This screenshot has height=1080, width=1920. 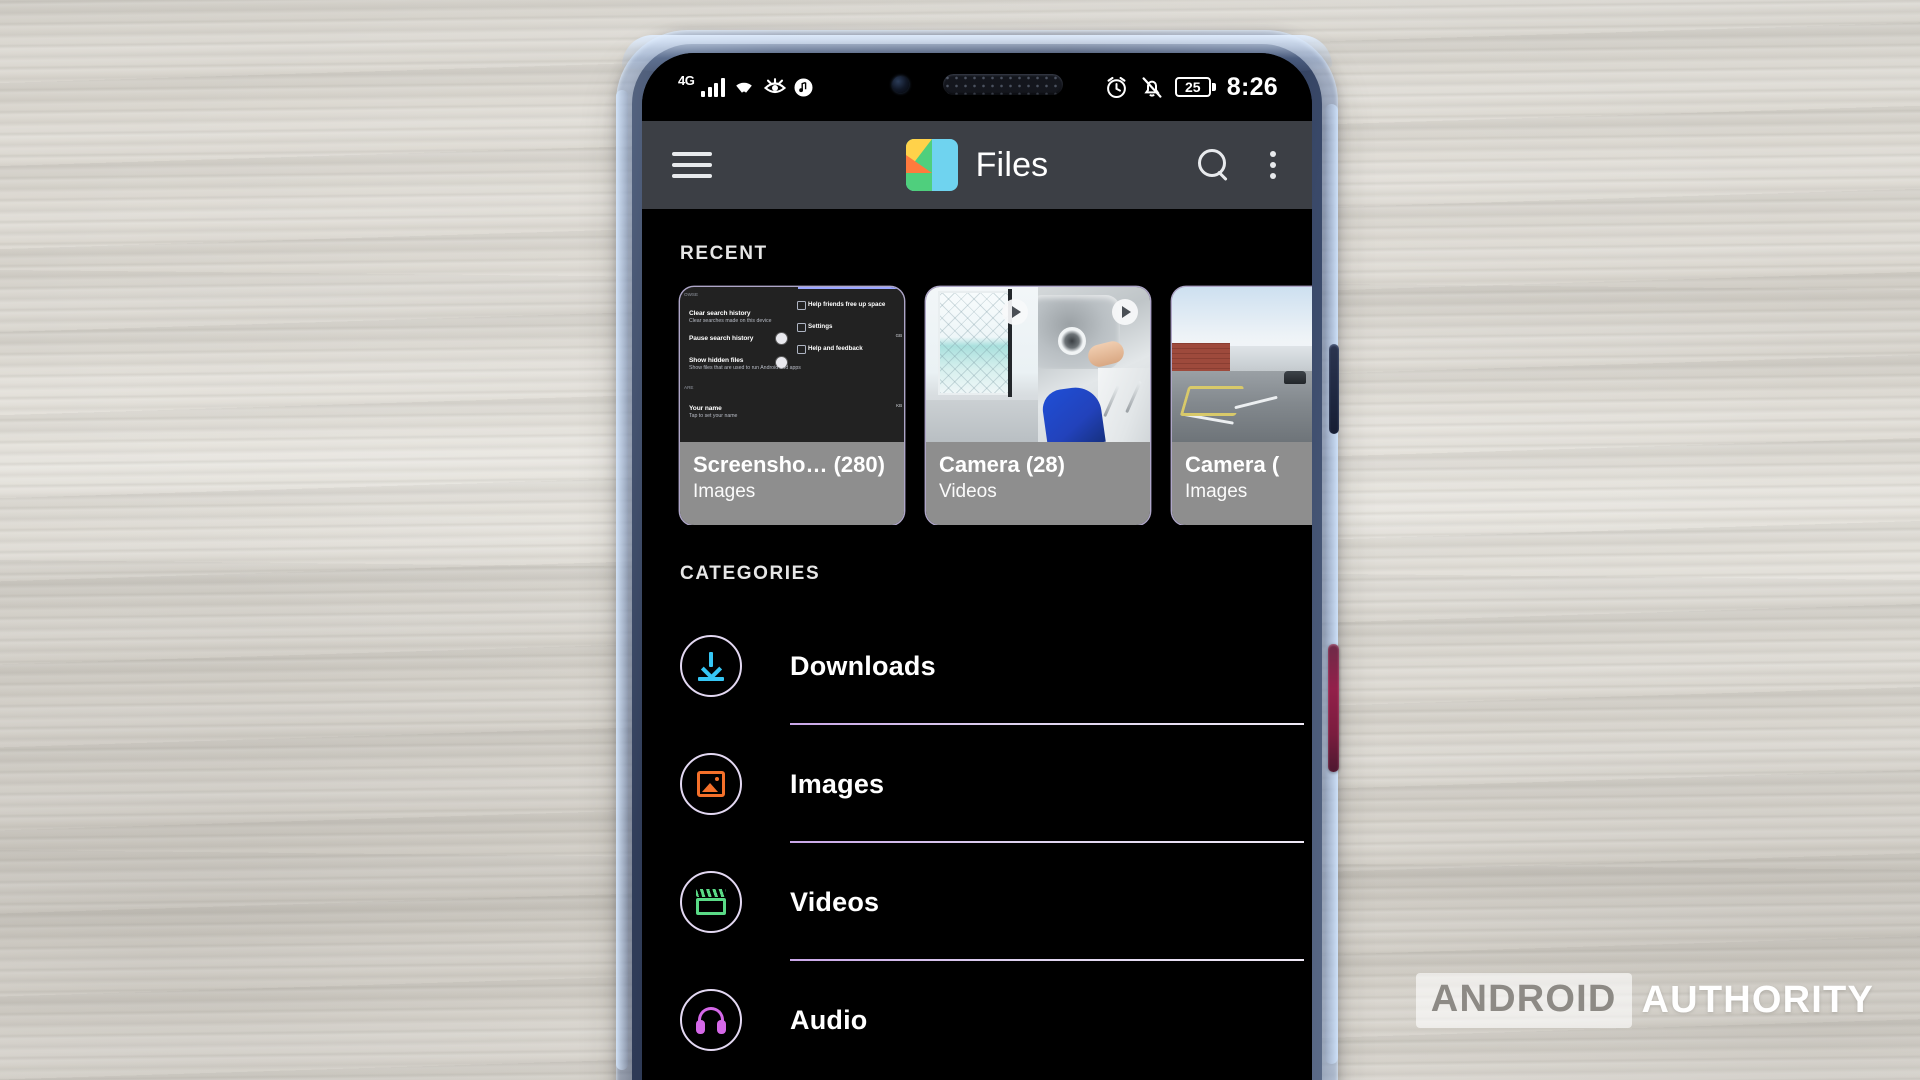 I want to click on category-label: Videos, so click(x=835, y=901).